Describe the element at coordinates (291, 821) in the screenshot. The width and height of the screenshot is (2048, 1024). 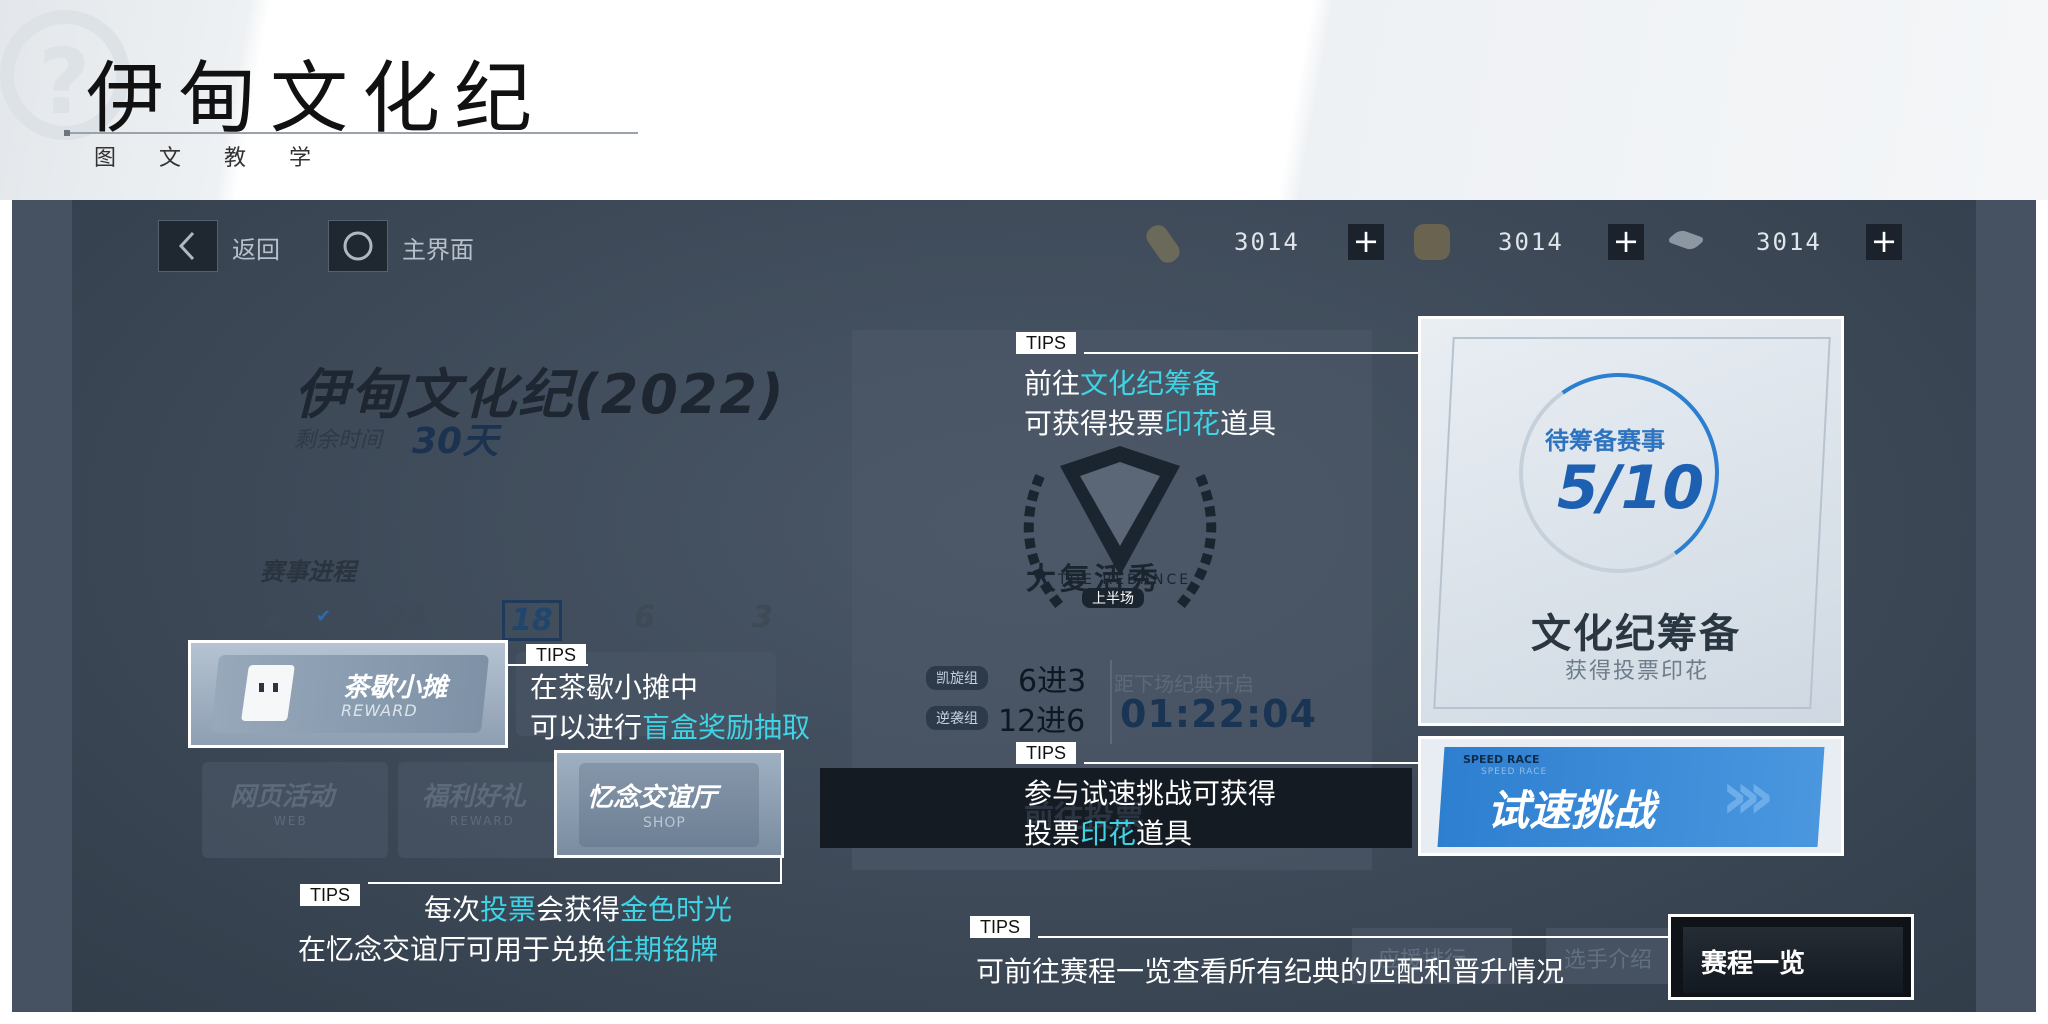
I see `web-activity-sub: WEB` at that location.